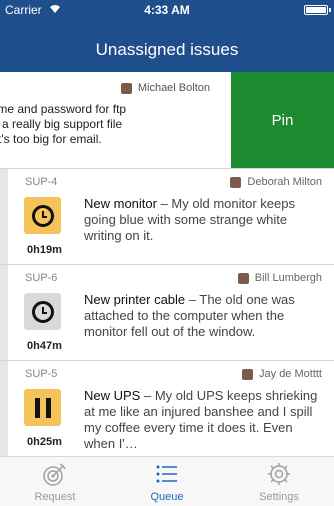 The image size is (334, 506). Describe the element at coordinates (44, 346) in the screenshot. I see `elapsed-time: 0h47m` at that location.